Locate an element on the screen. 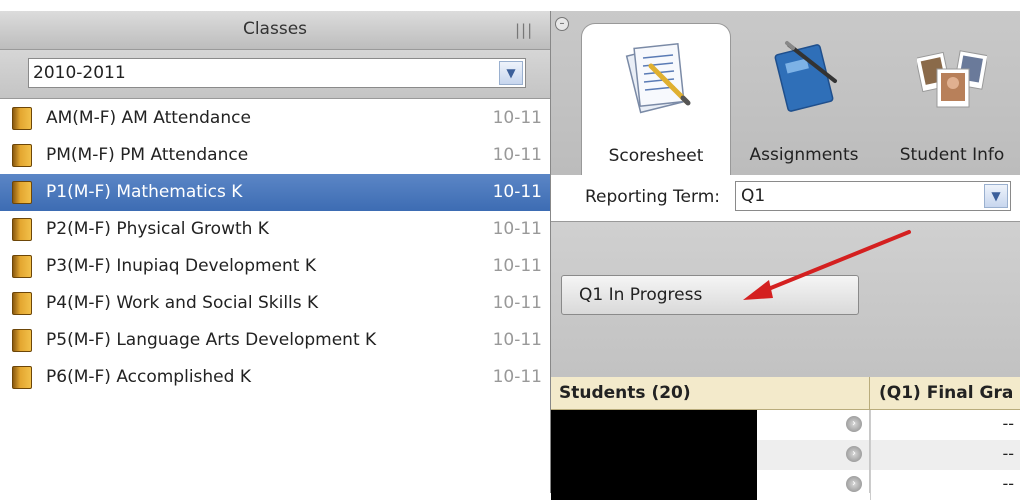 The width and height of the screenshot is (1020, 500). classes-title: Classes is located at coordinates (275, 29).